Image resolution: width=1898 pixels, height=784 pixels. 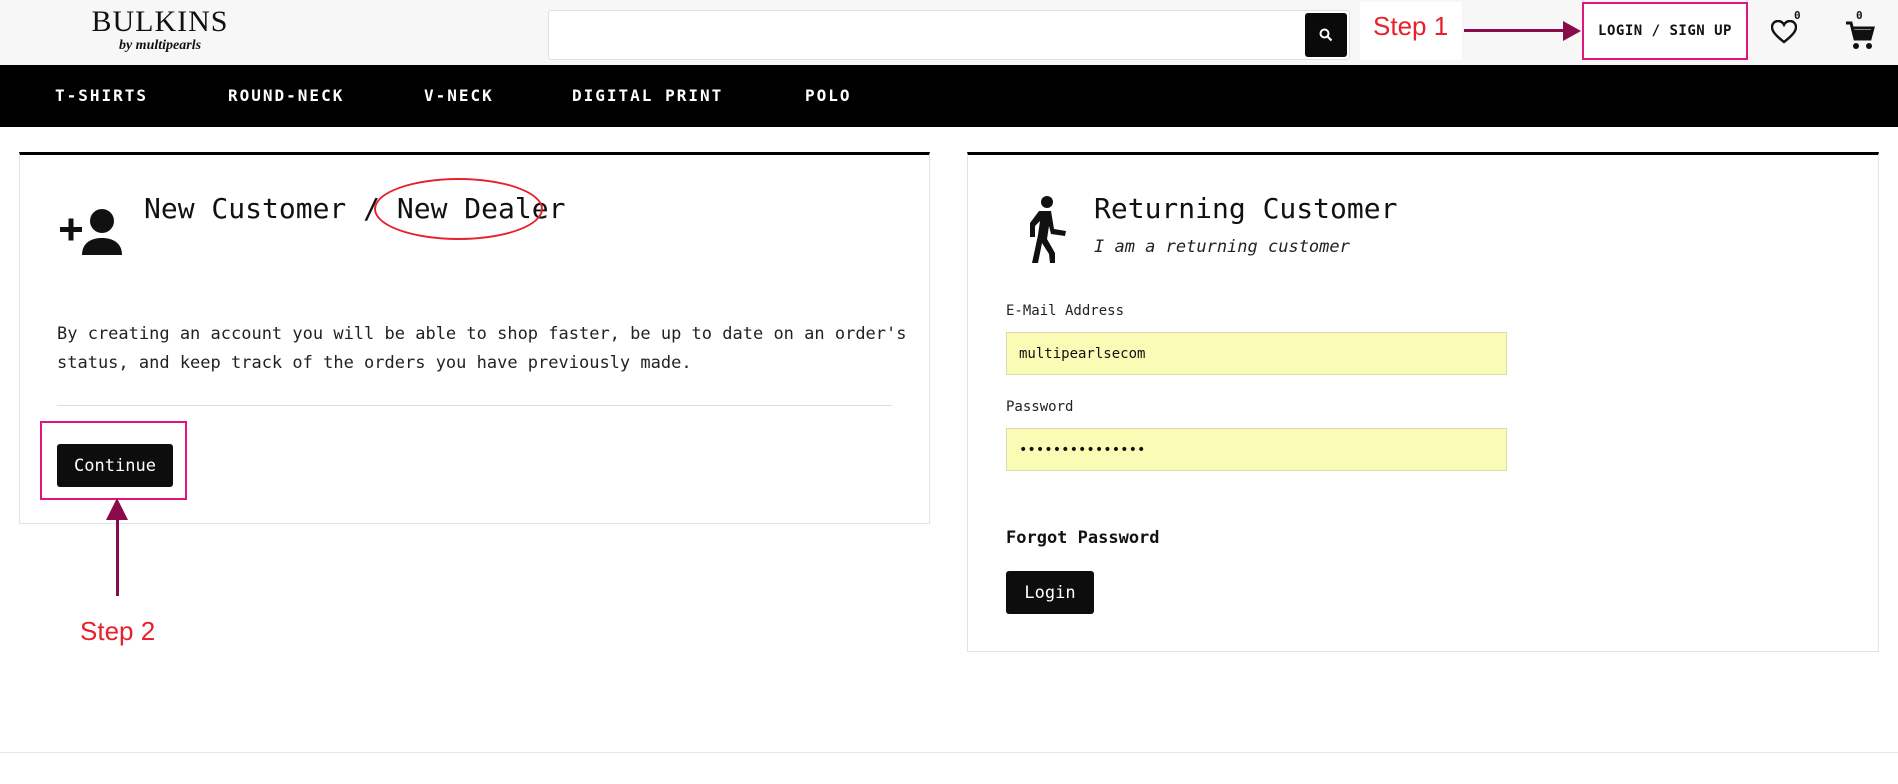 I want to click on nav-item-polo: POLO, so click(x=828, y=96).